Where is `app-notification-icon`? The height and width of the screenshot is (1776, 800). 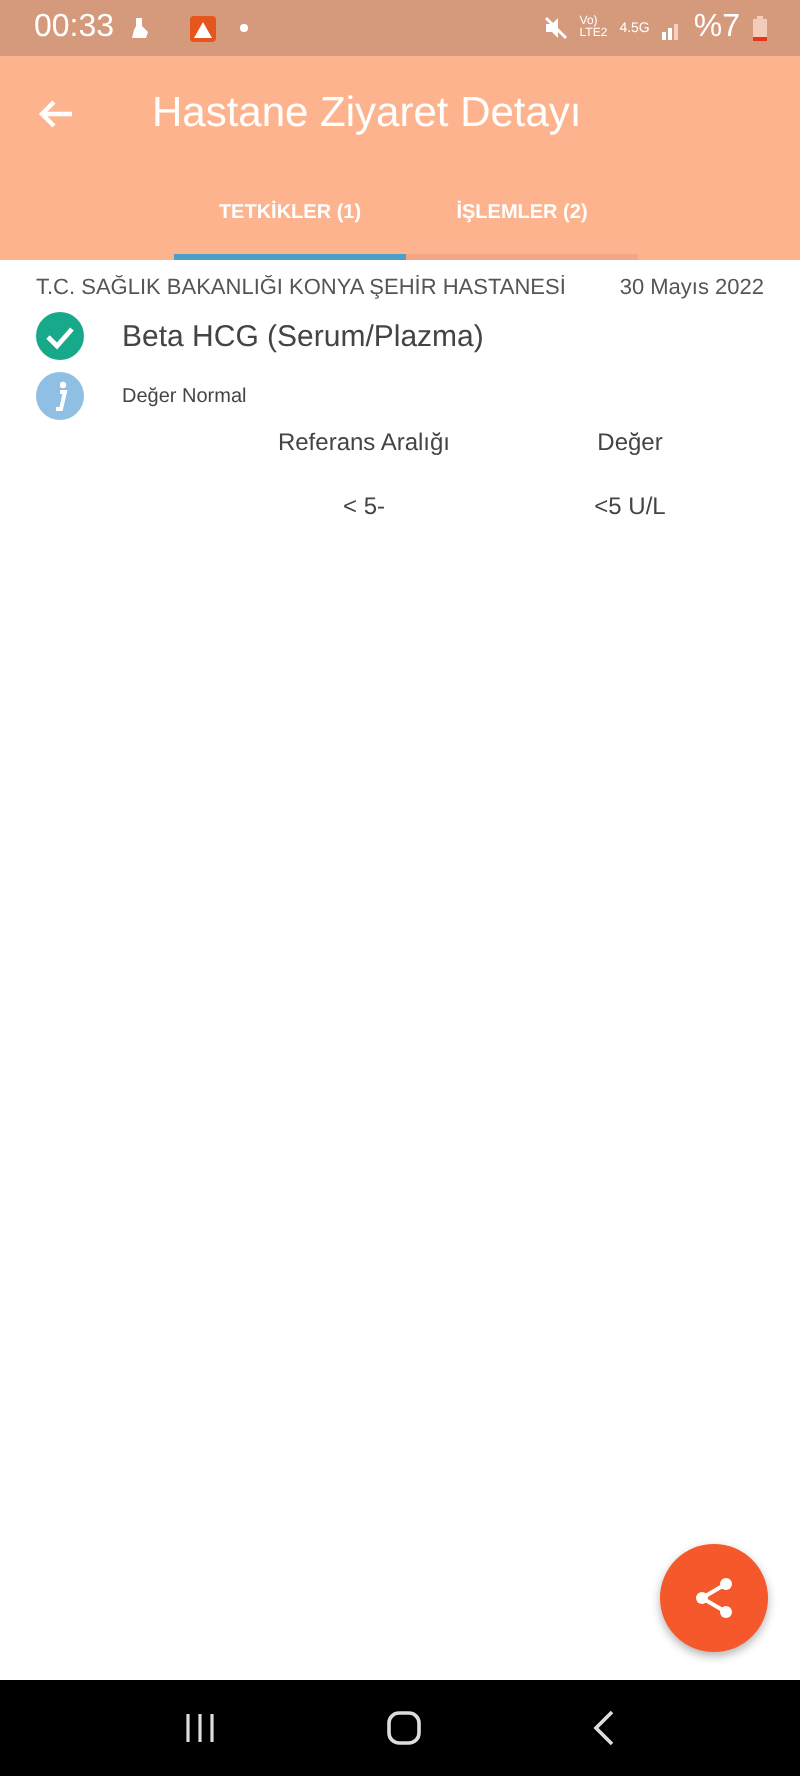
app-notification-icon is located at coordinates (203, 28).